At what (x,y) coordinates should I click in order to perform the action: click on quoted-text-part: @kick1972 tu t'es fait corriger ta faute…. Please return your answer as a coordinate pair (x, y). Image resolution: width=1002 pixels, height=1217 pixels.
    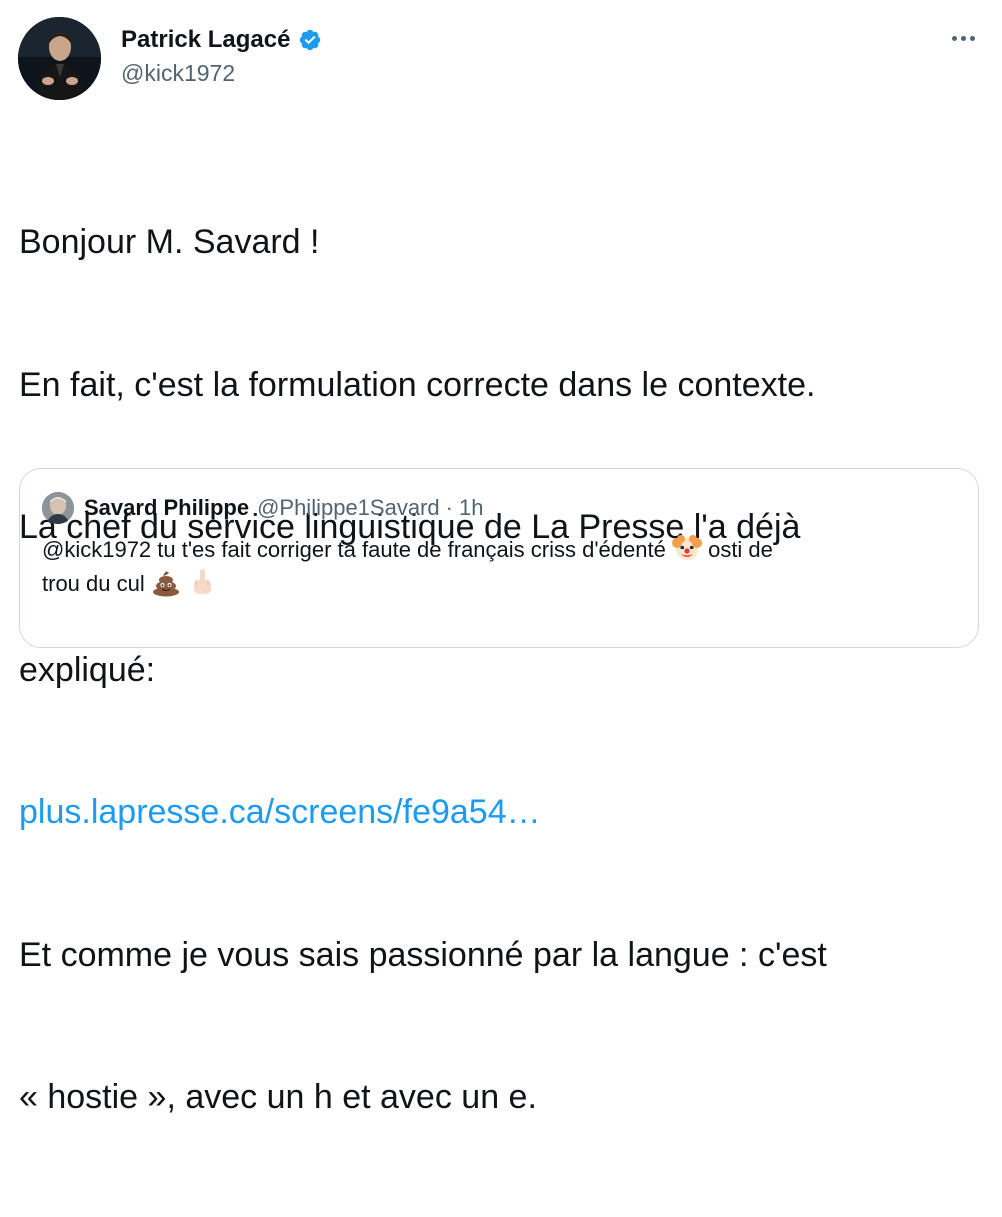
    Looking at the image, I should click on (354, 549).